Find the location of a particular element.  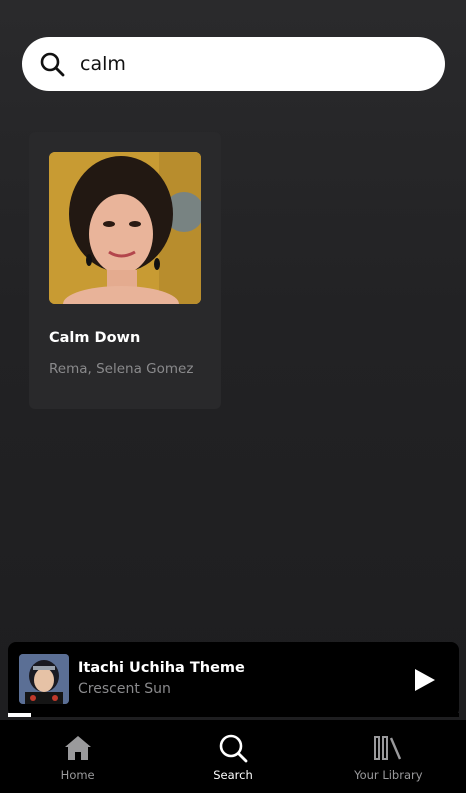

nav-item-library: Your Library is located at coordinates (388, 756).